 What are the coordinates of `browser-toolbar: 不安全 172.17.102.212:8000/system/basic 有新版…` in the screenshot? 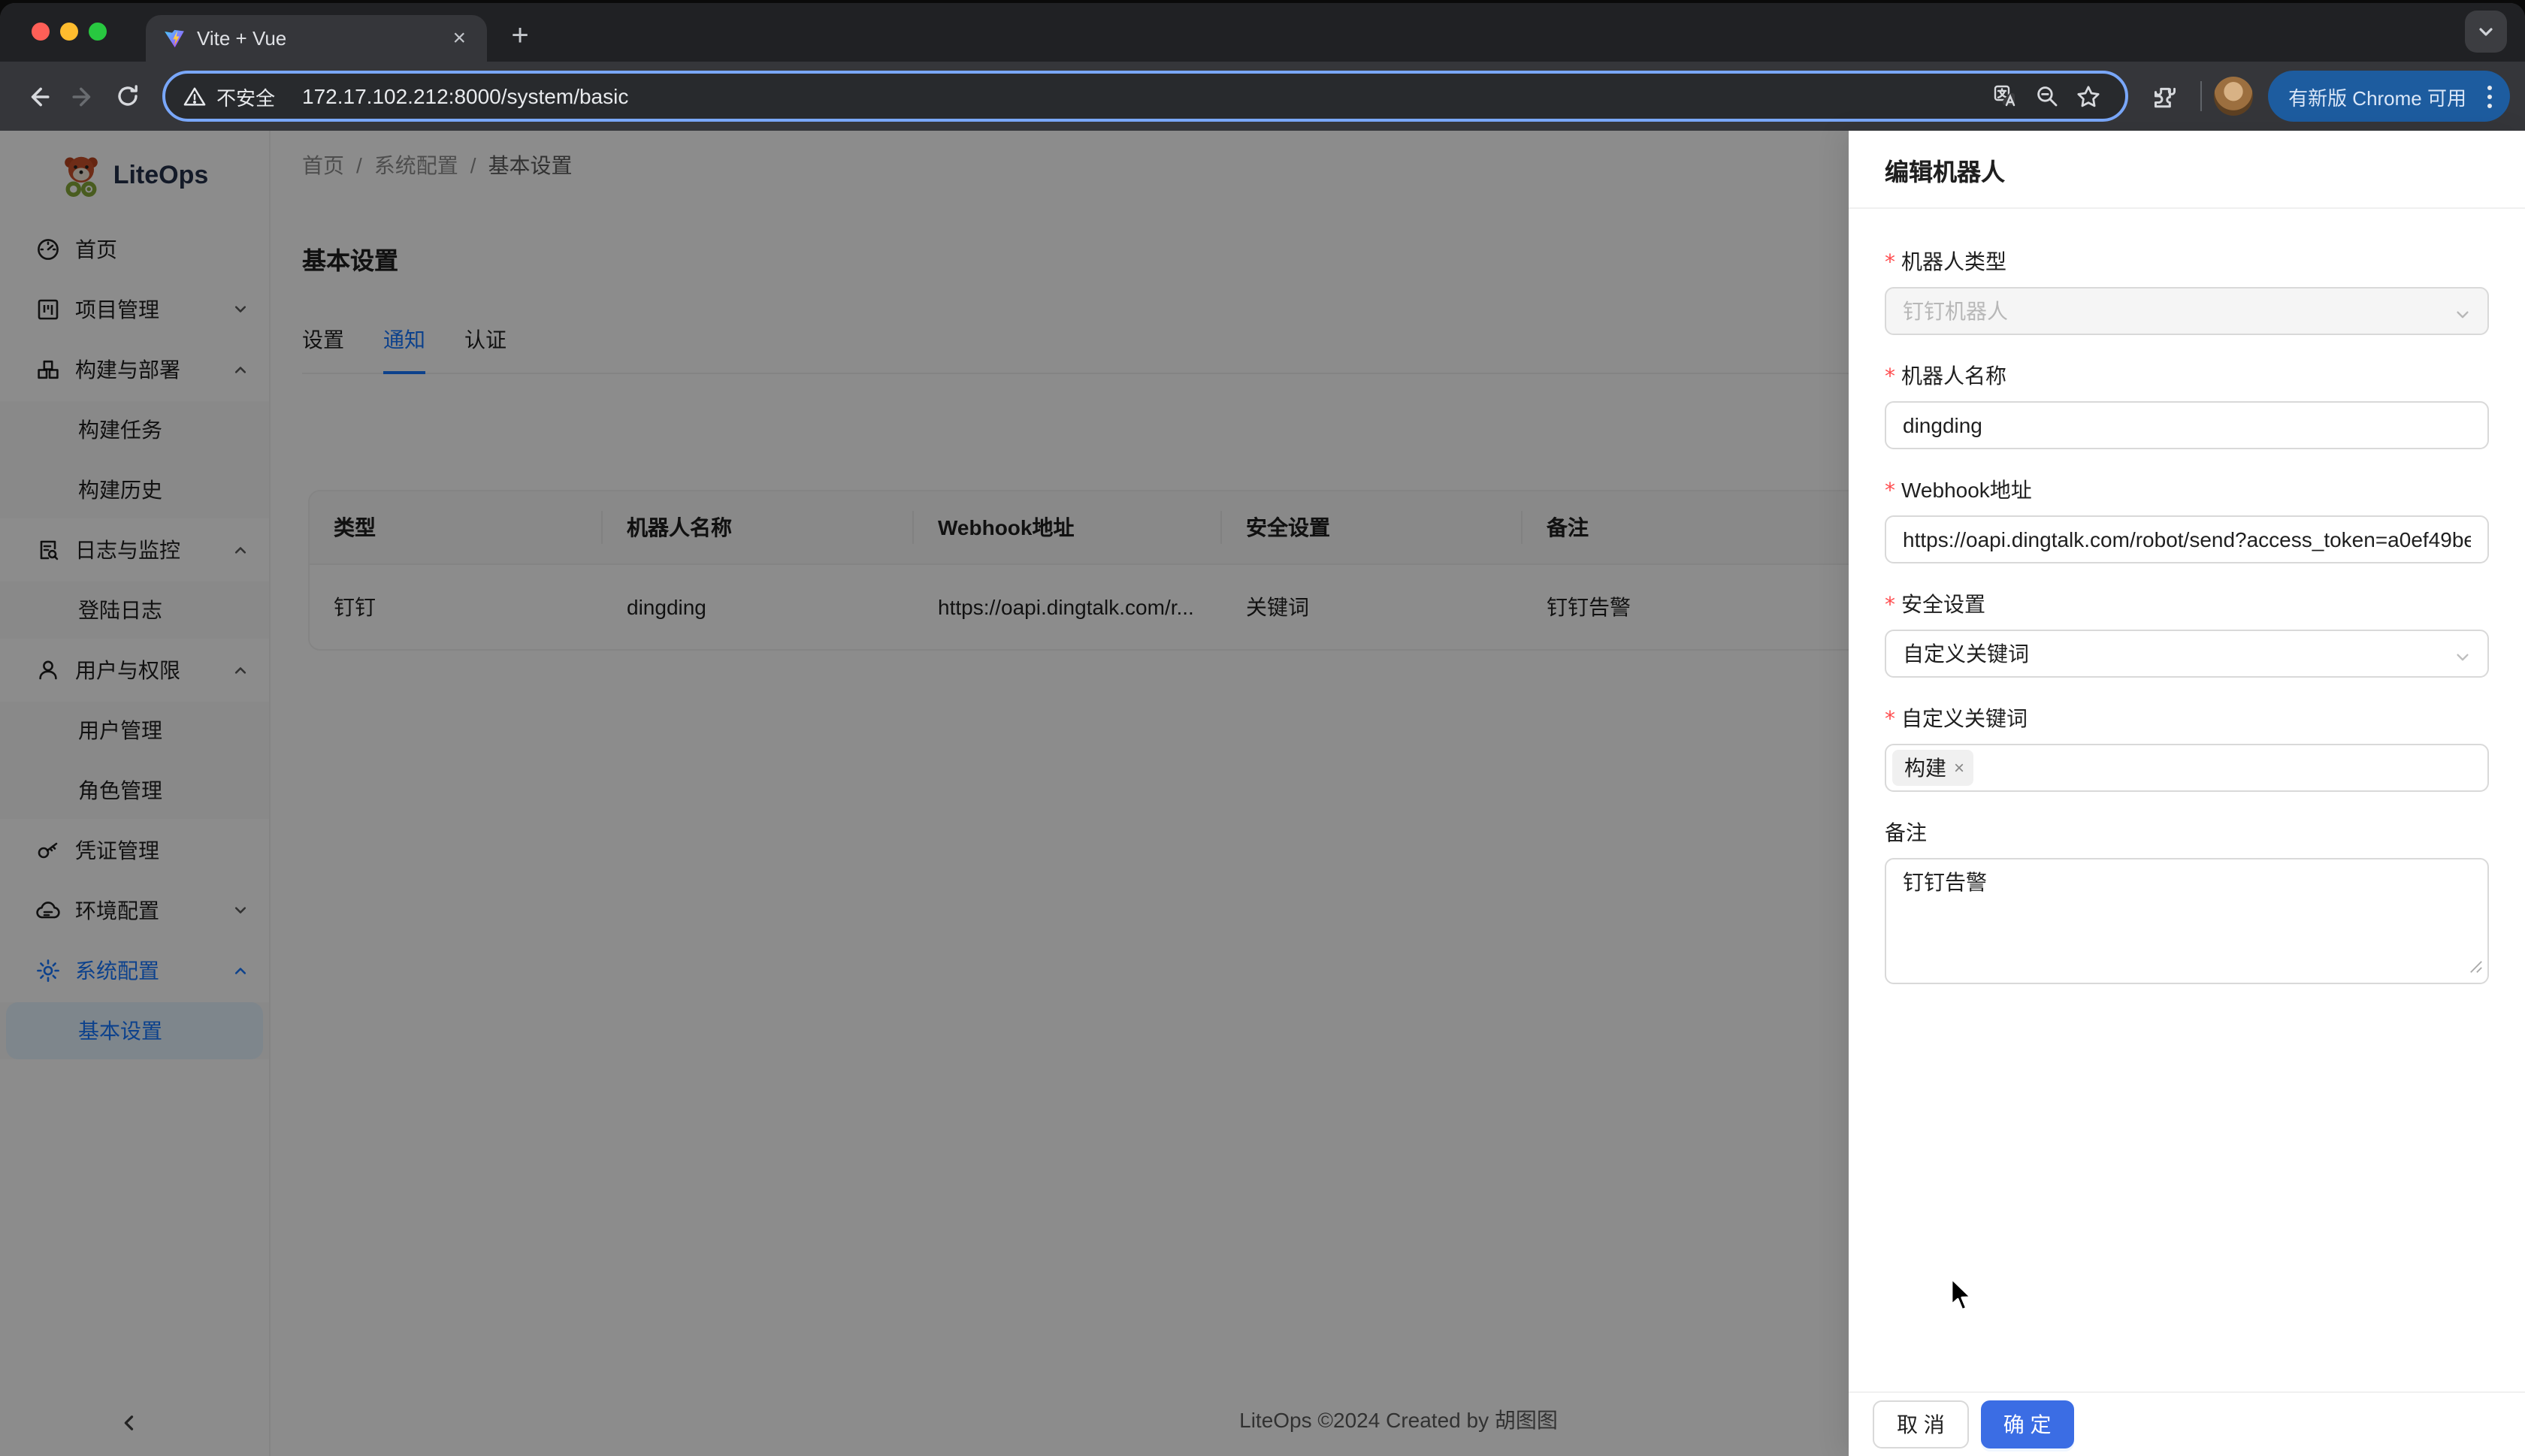 It's located at (1262, 96).